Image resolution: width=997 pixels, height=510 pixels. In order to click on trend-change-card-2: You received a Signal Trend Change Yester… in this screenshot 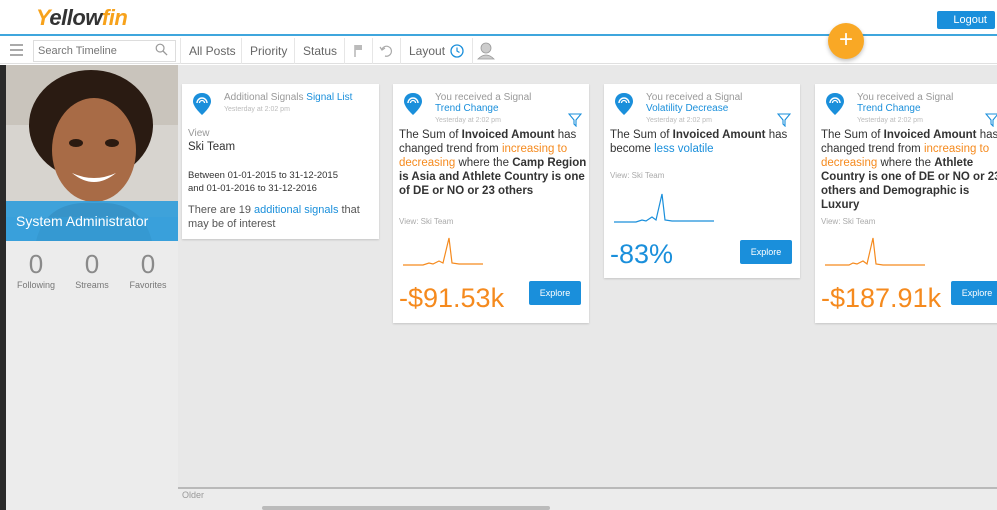, I will do `click(906, 203)`.